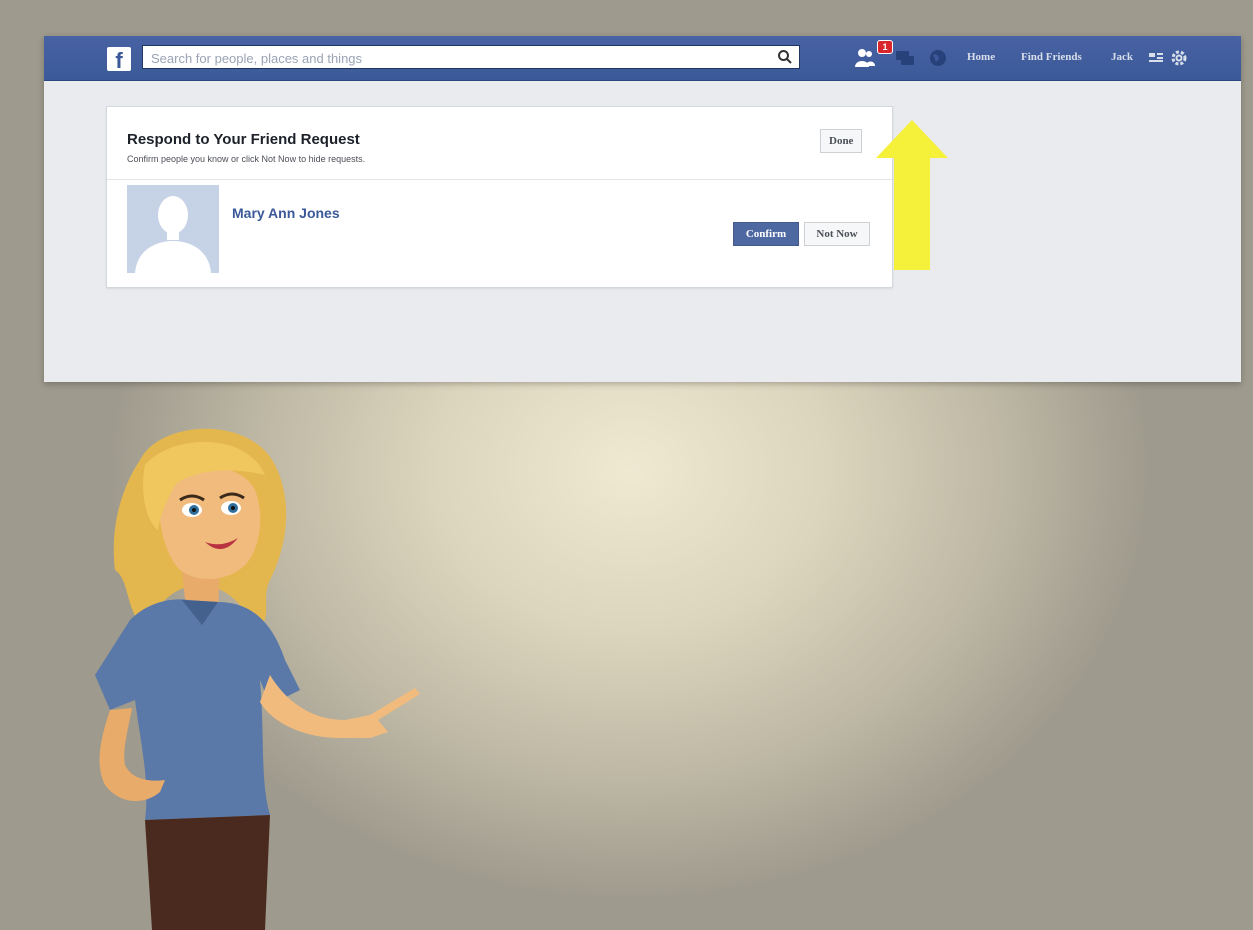 The height and width of the screenshot is (930, 1253). I want to click on friend-request-badge: 1, so click(885, 47).